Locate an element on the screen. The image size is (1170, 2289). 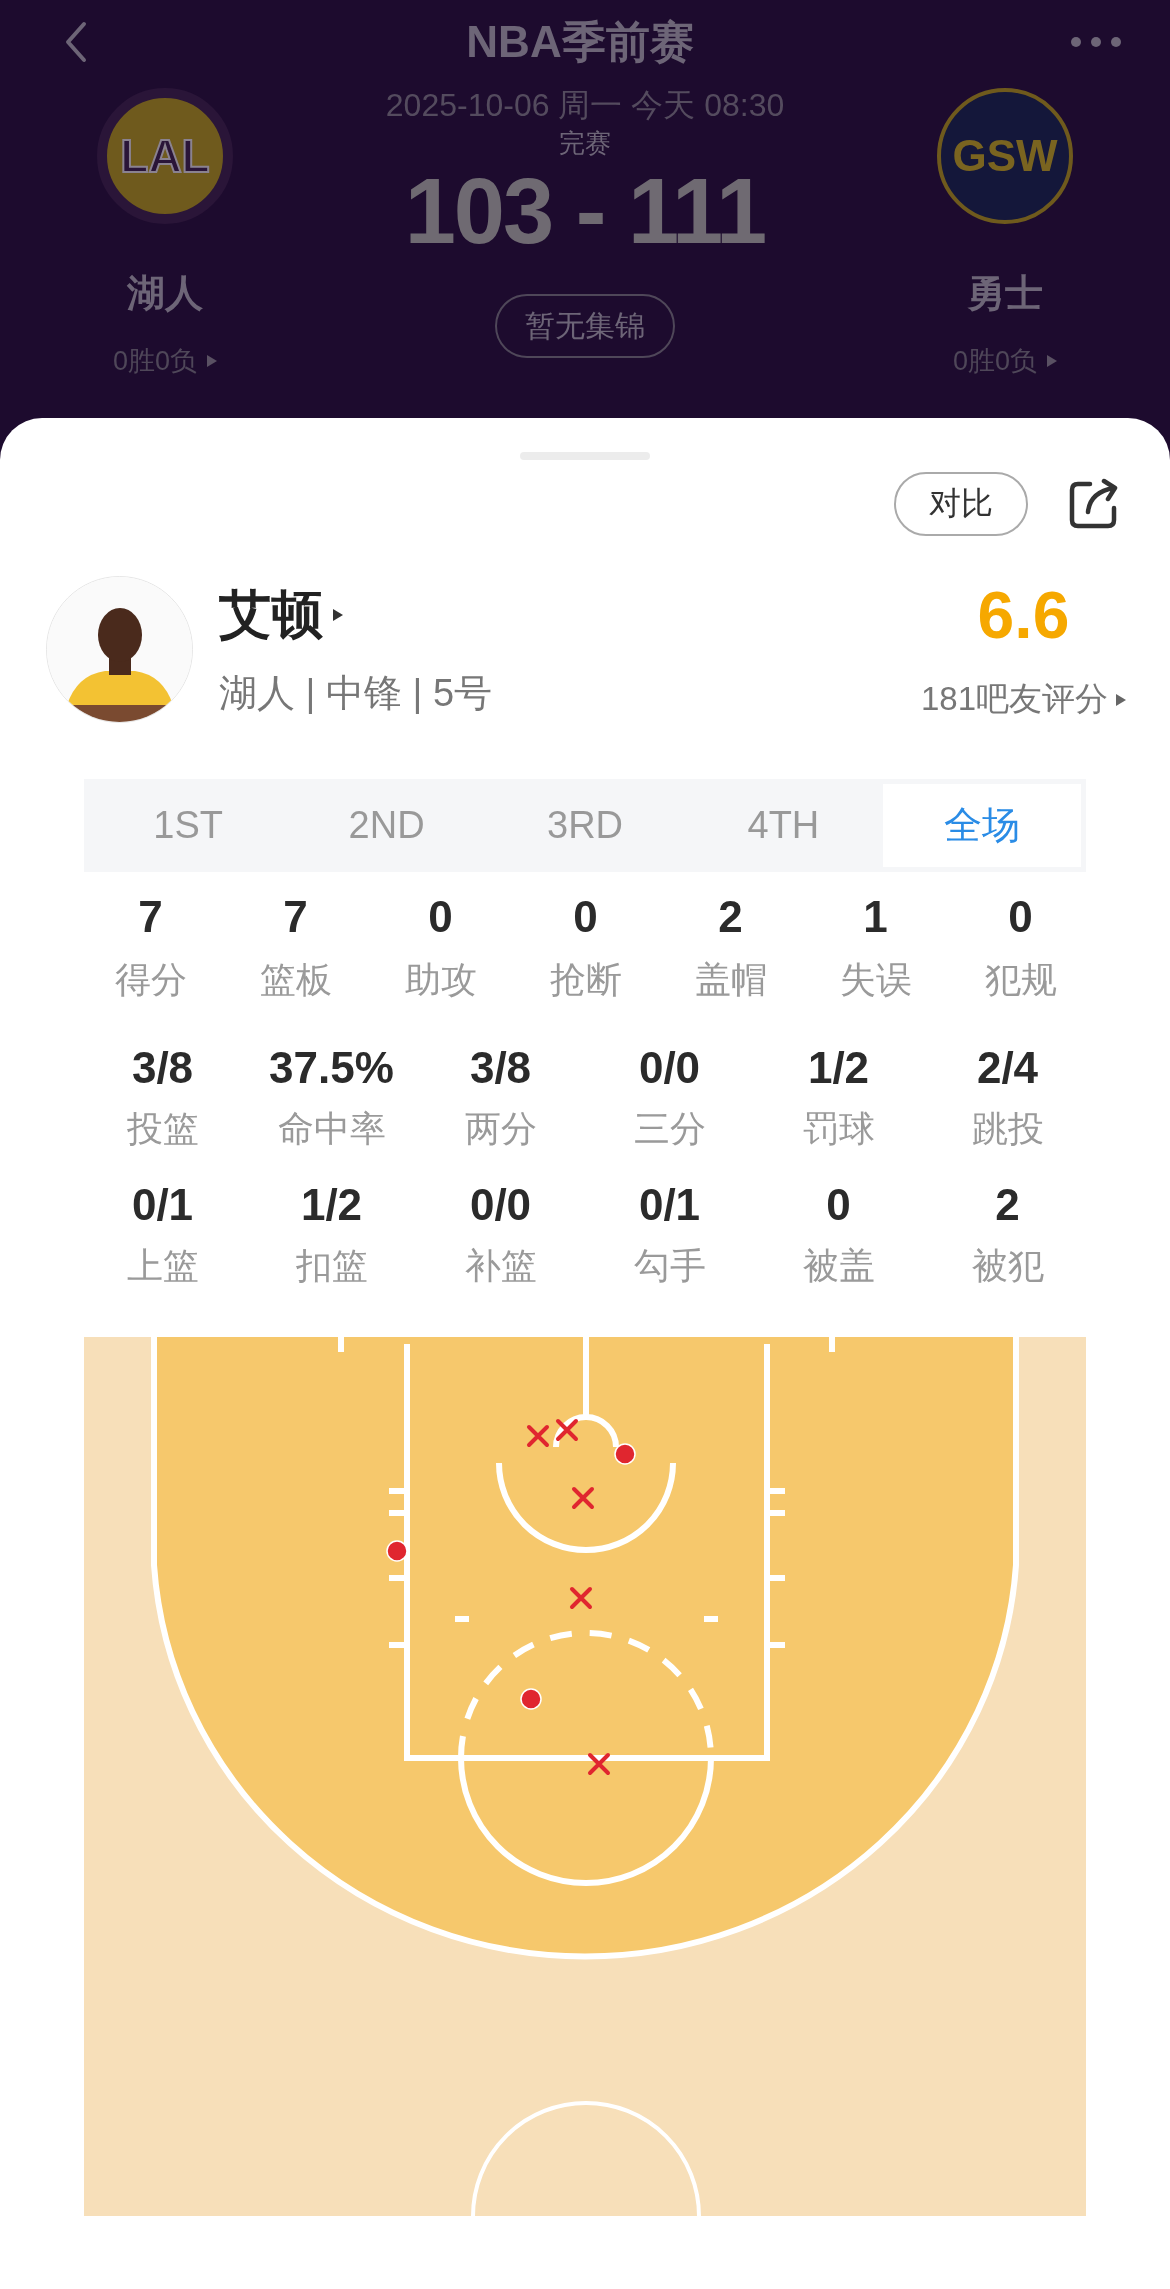
stat-label: 罚球 is located at coordinates (838, 1129).